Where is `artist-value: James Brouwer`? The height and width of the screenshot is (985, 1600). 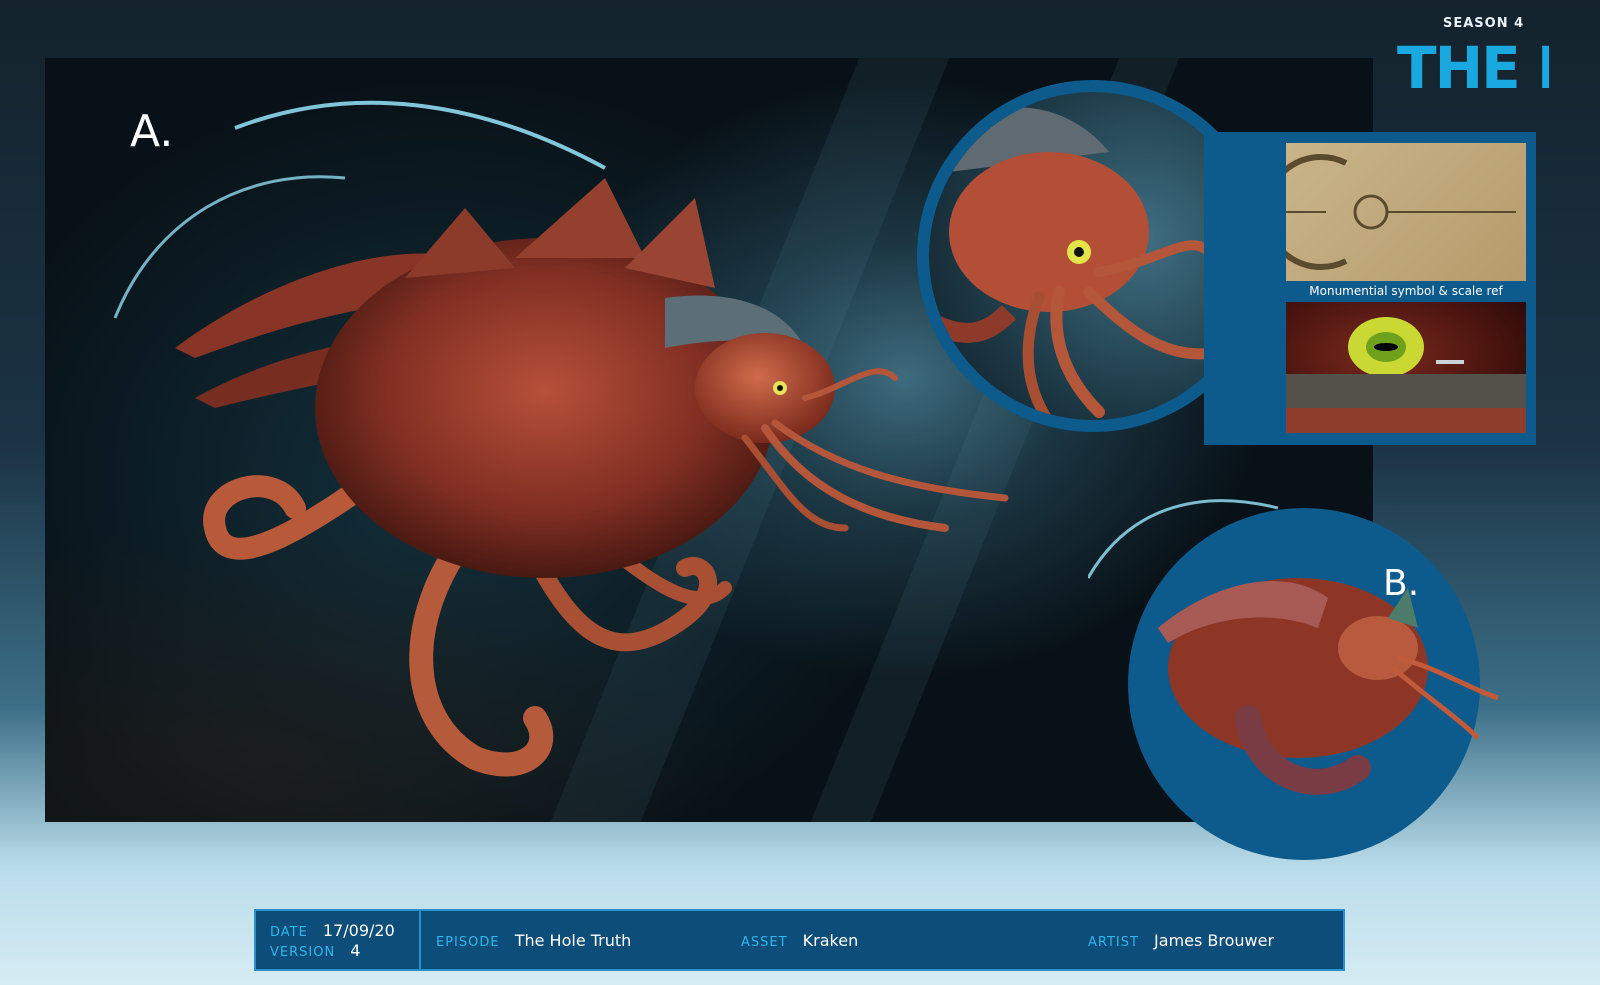 artist-value: James Brouwer is located at coordinates (1214, 940).